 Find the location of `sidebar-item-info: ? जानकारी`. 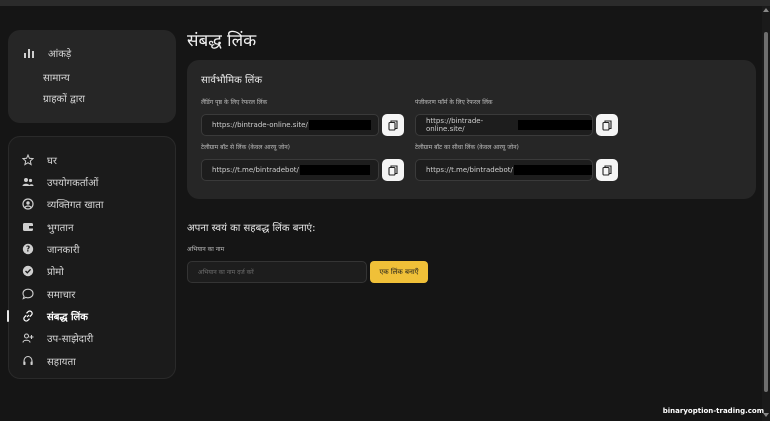

sidebar-item-info: ? जानकारी is located at coordinates (50, 249).